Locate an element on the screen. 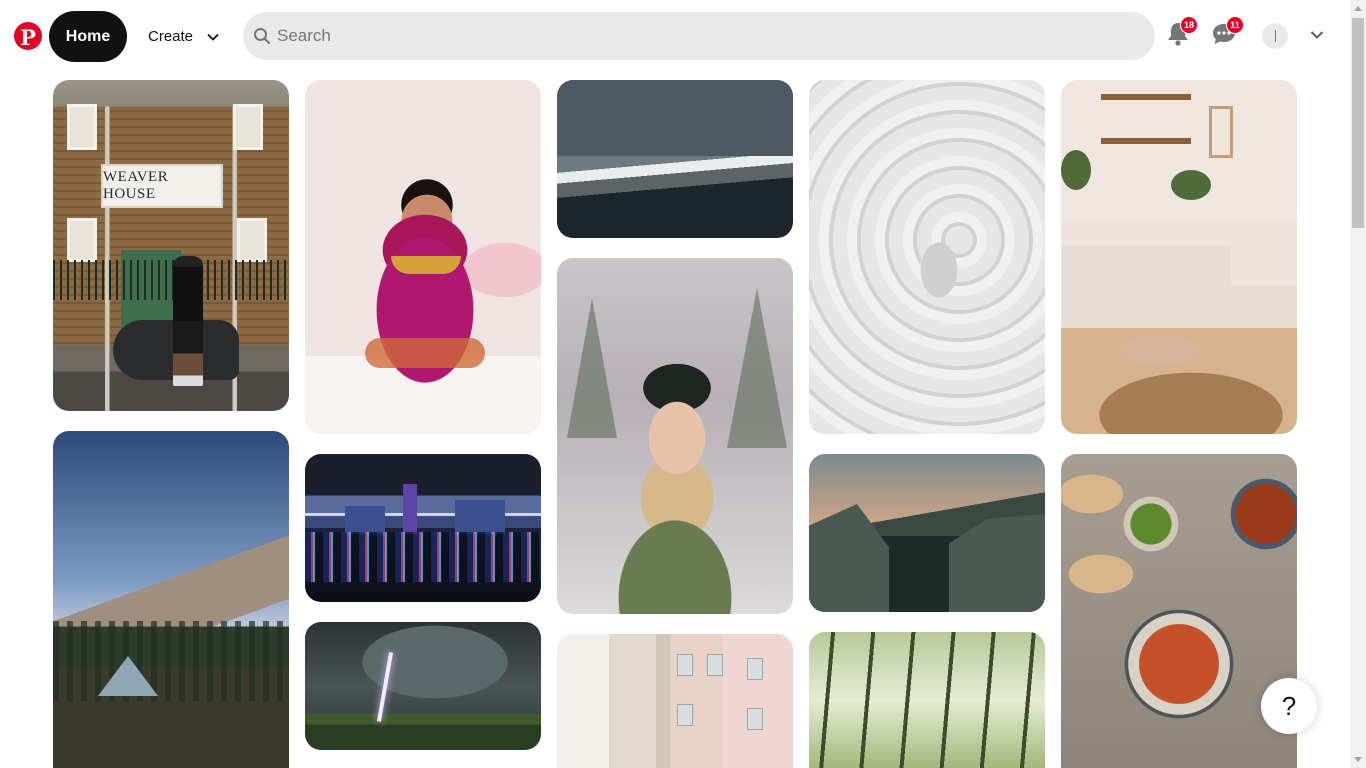 This screenshot has height=768, width=1366. pin-bamboo-forest is located at coordinates (927, 700).